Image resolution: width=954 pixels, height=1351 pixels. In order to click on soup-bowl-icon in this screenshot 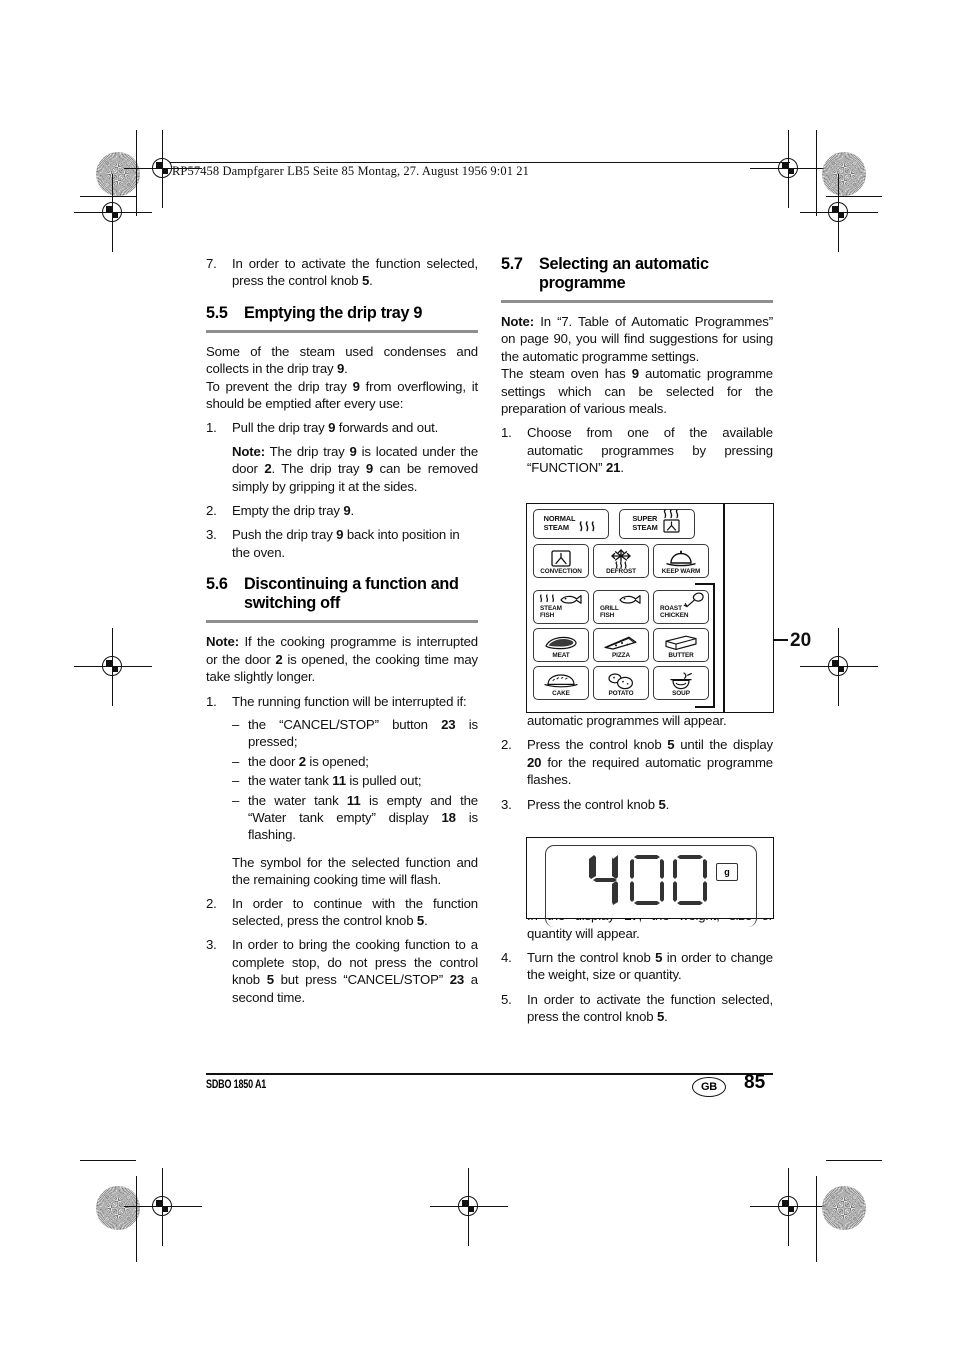, I will do `click(681, 681)`.